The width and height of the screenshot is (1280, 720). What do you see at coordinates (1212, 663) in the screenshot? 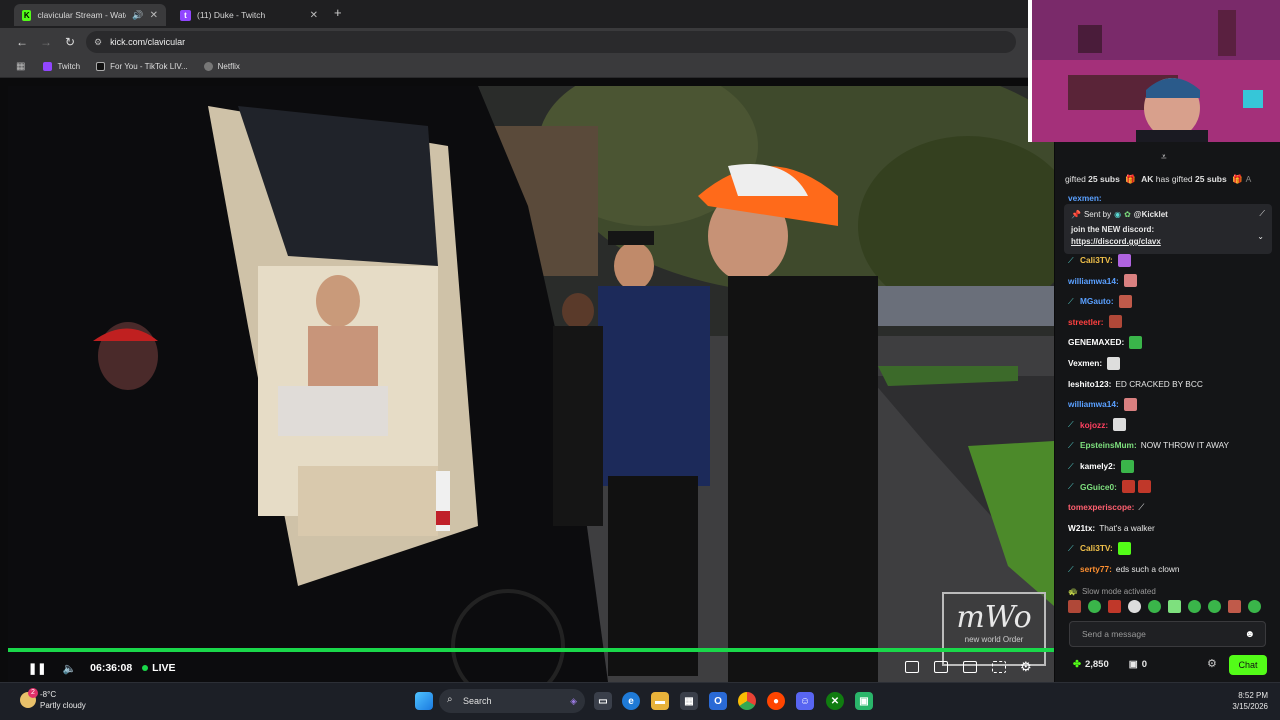
I see `chat-settings-icon: ⚙` at bounding box center [1212, 663].